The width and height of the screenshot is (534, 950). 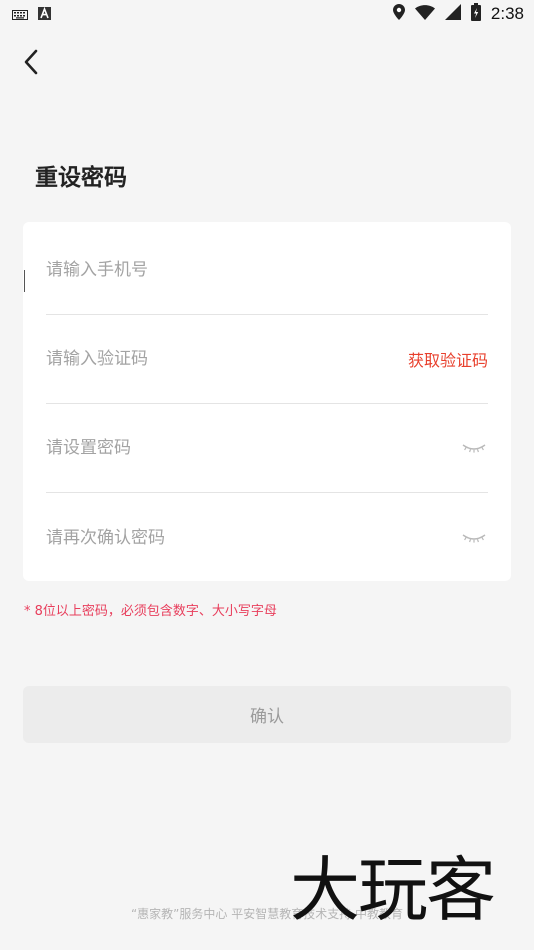 What do you see at coordinates (24, 281) in the screenshot?
I see `text-cursor` at bounding box center [24, 281].